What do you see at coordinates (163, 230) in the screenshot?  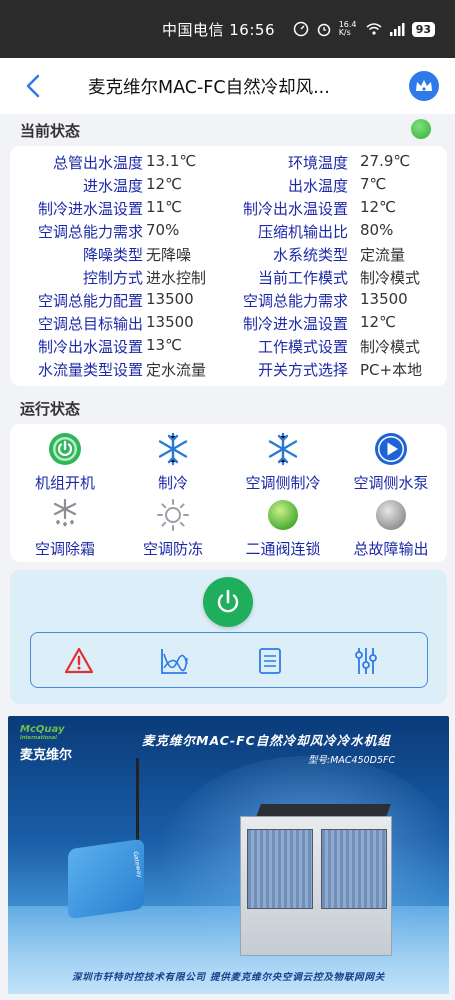 I see `status-value: 70%` at bounding box center [163, 230].